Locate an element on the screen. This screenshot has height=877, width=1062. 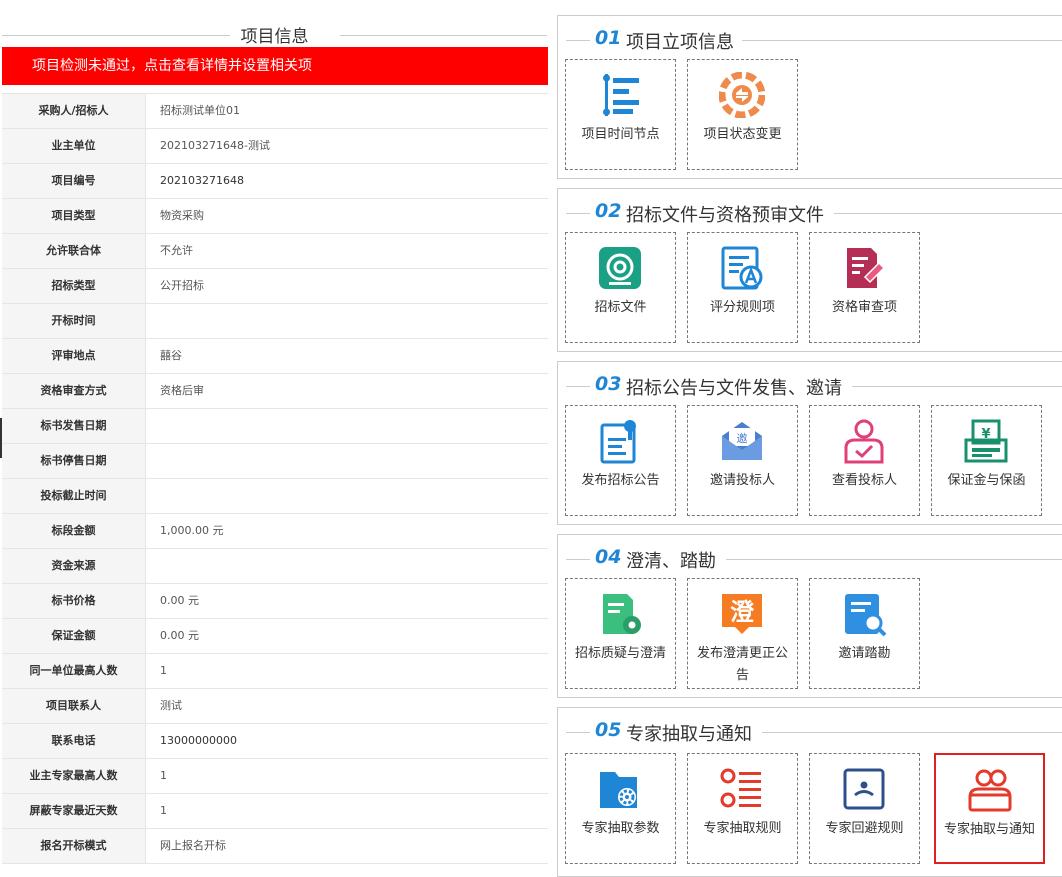
section-02-header: 02 招标文件与资格预审文件 is located at coordinates (810, 212).